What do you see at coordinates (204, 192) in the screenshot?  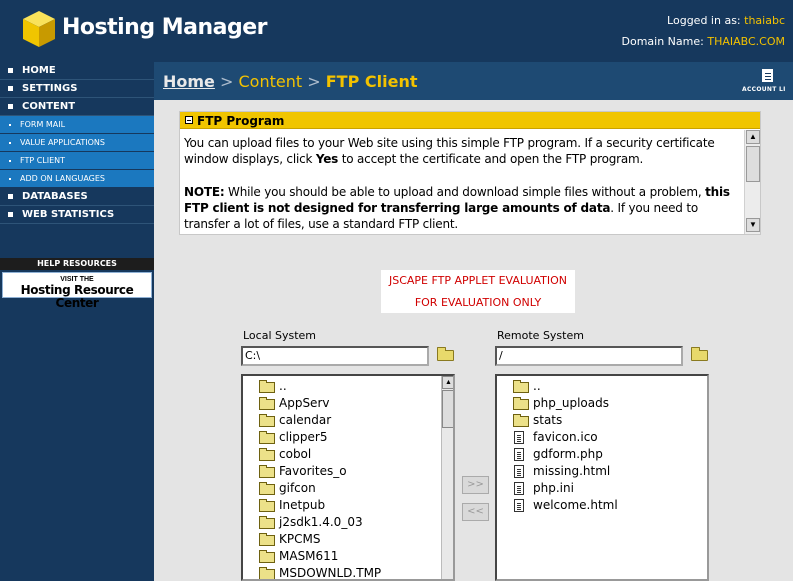 I see `note-label: NOTE:` at bounding box center [204, 192].